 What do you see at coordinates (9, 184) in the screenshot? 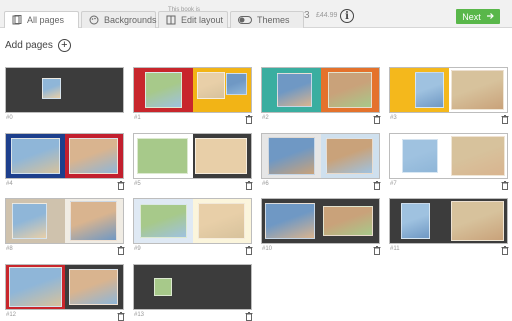
I see `page-number-label: #4` at bounding box center [9, 184].